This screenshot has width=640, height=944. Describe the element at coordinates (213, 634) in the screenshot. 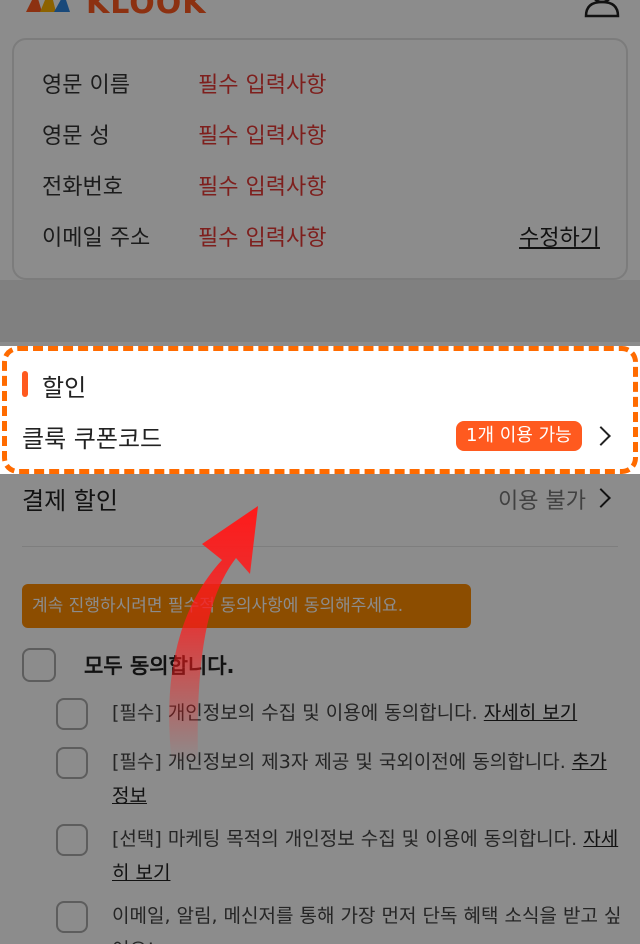

I see `pointer-arrow-icon` at that location.